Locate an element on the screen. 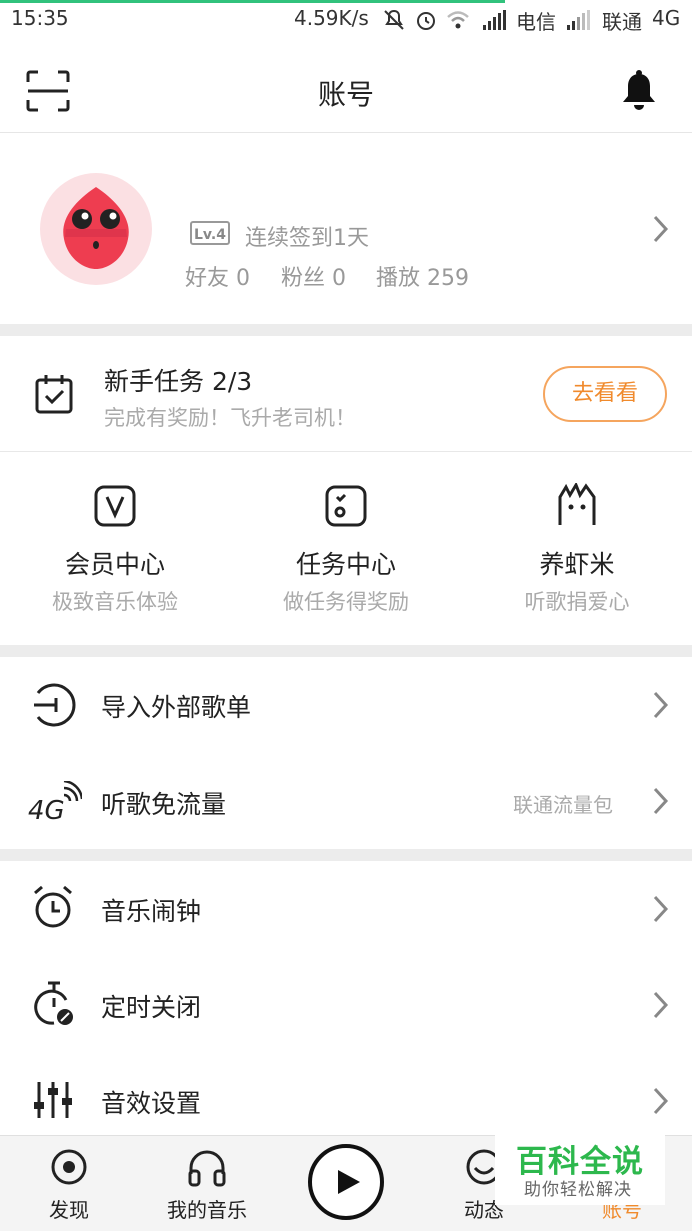 This screenshot has width=692, height=1231. page-title: 账号 is located at coordinates (345, 94).